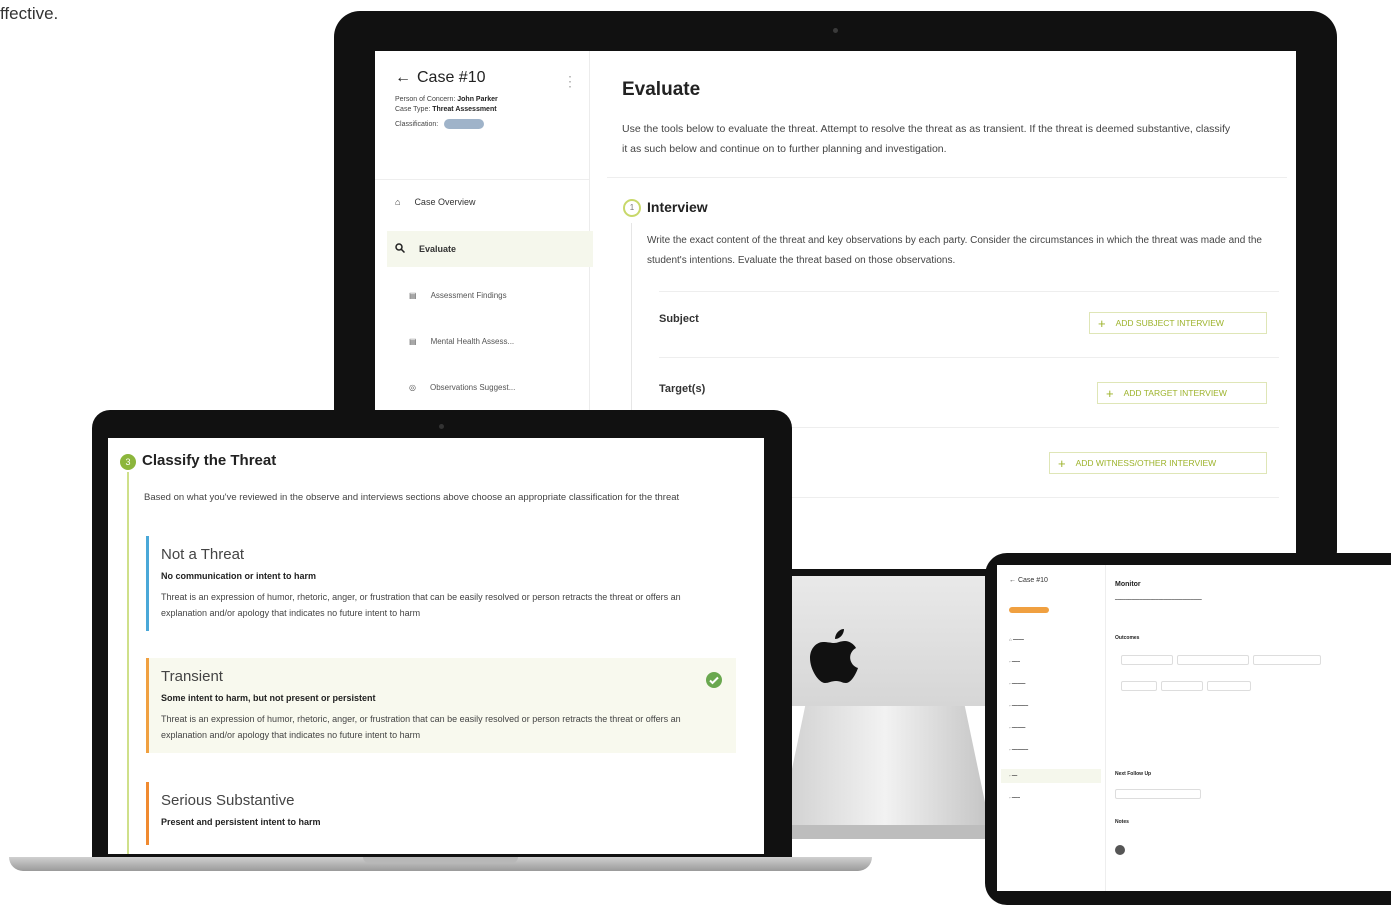 The height and width of the screenshot is (905, 1391). What do you see at coordinates (682, 389) in the screenshot?
I see `target-label: Target(s)` at bounding box center [682, 389].